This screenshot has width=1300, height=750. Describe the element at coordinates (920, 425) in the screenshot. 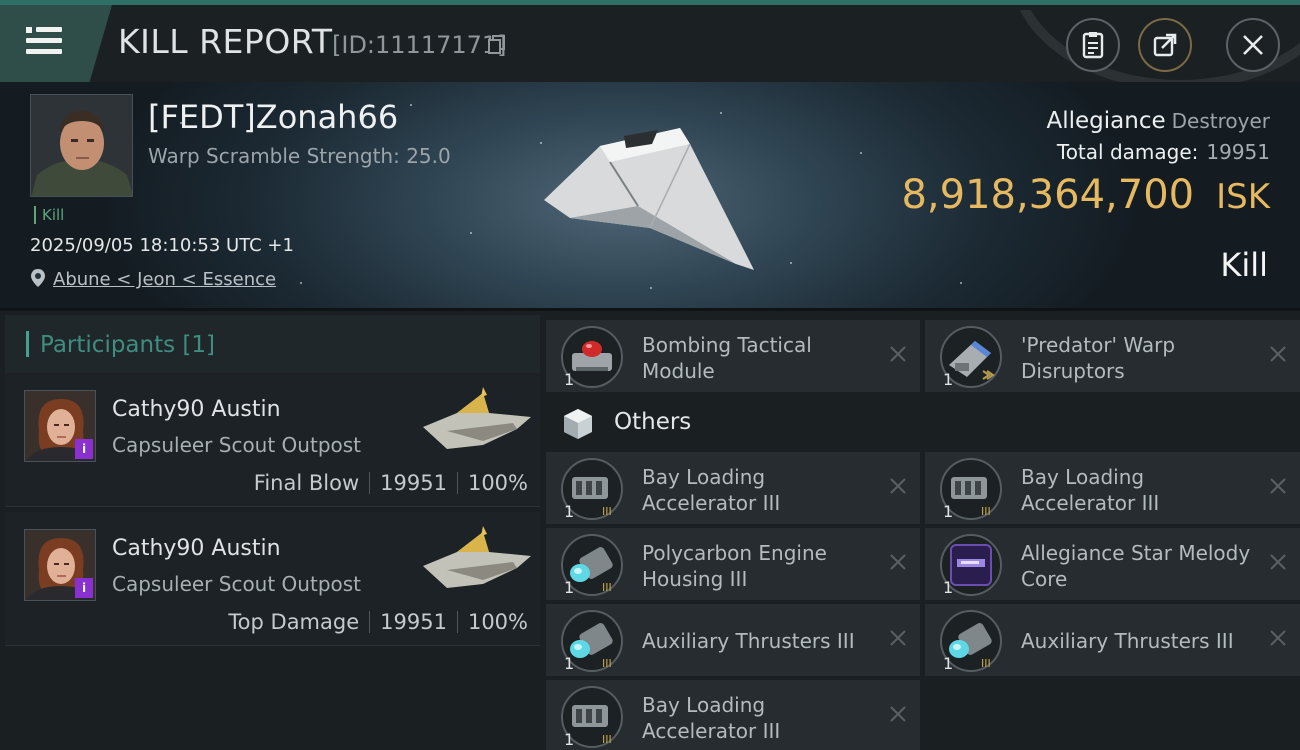

I see `others-section-header: Others` at that location.